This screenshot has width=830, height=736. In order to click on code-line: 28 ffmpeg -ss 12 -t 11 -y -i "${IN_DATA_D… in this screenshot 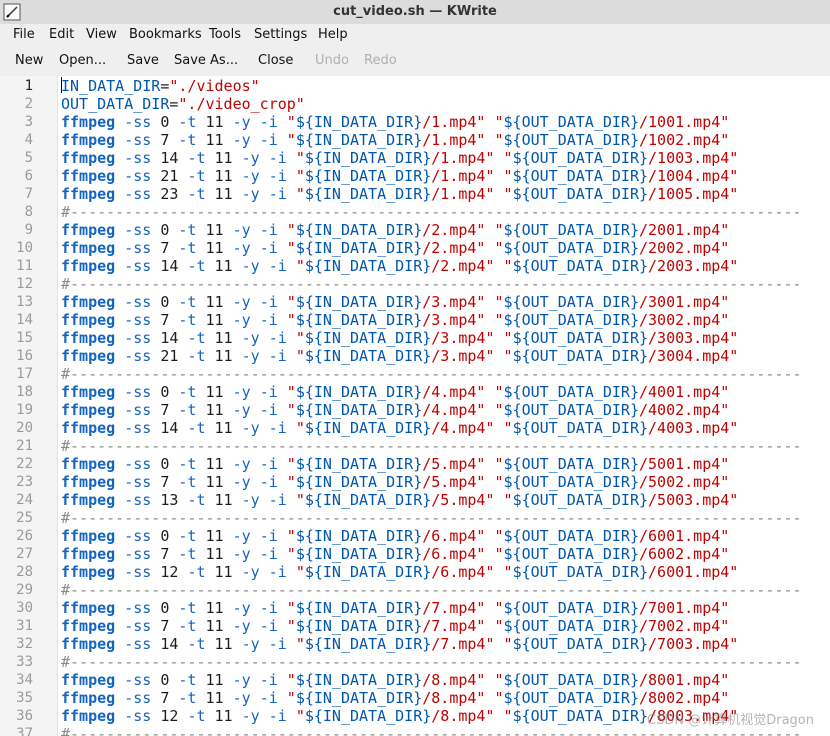, I will do `click(415, 572)`.